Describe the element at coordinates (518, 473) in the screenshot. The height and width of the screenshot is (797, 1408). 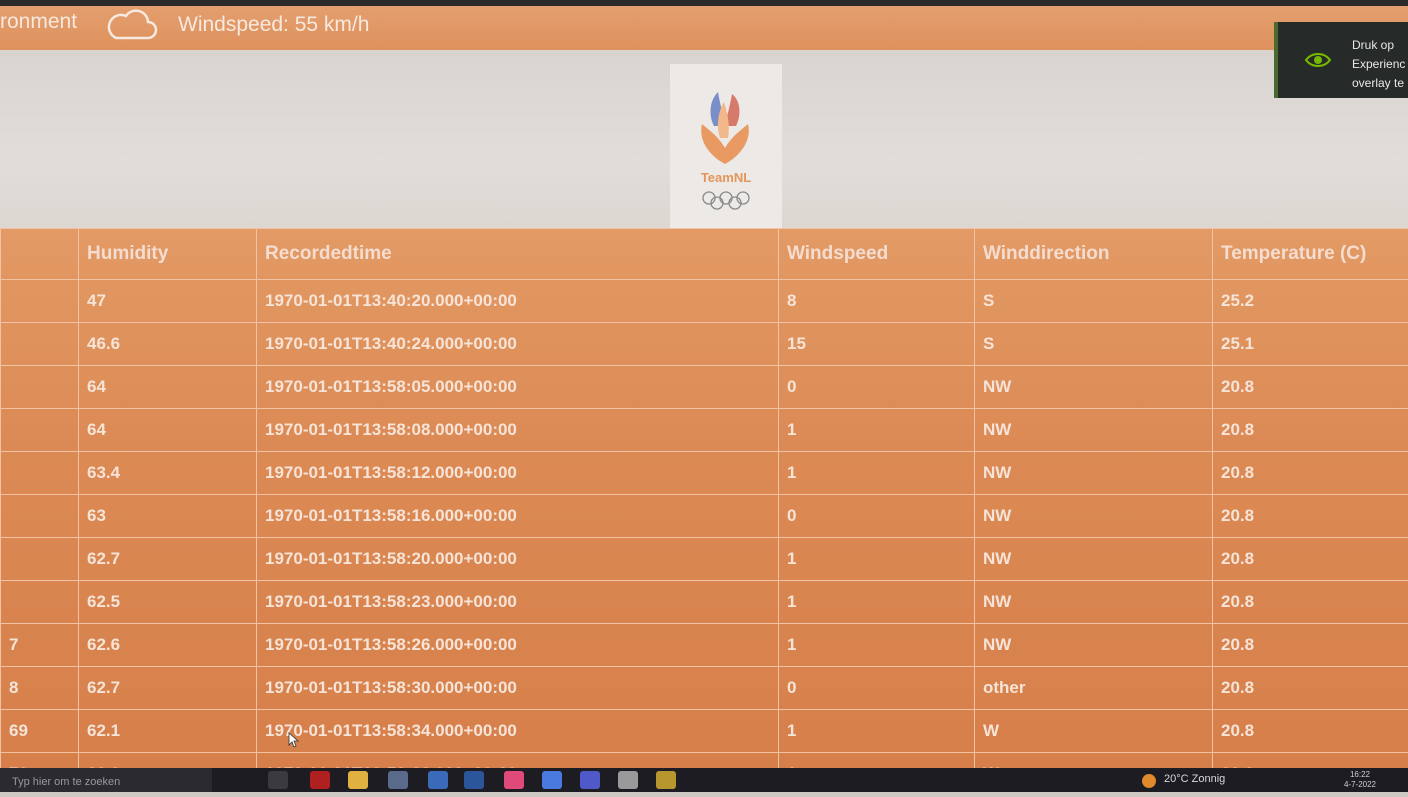
I see `cell-recordedtime: 1970-01-01T13:58:12.000+00:00` at that location.